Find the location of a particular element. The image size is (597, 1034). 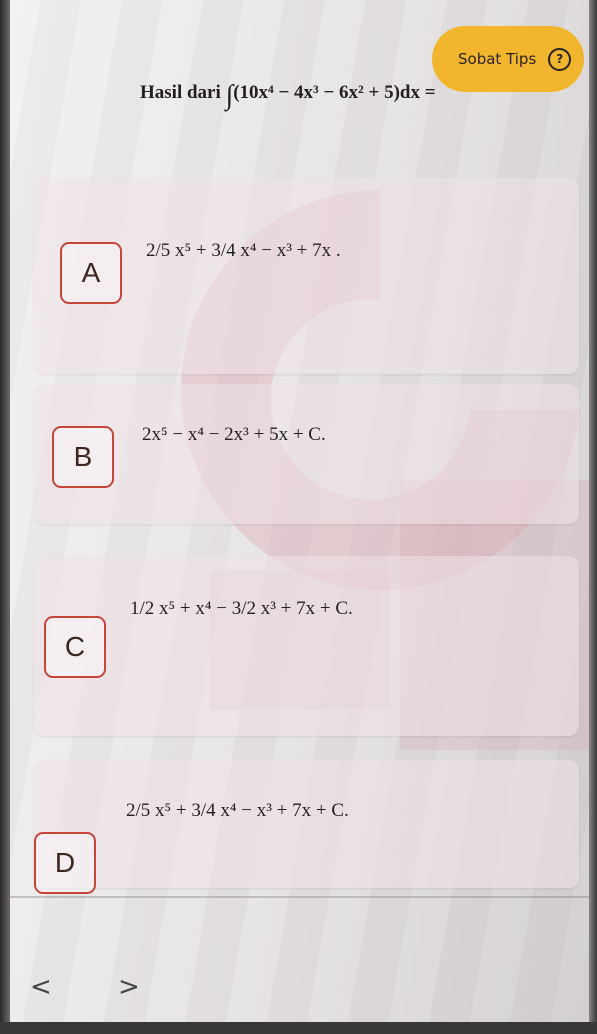

option-text-b: 2x⁵ − x⁴ − 2x³ + 5x + C. is located at coordinates (234, 434).